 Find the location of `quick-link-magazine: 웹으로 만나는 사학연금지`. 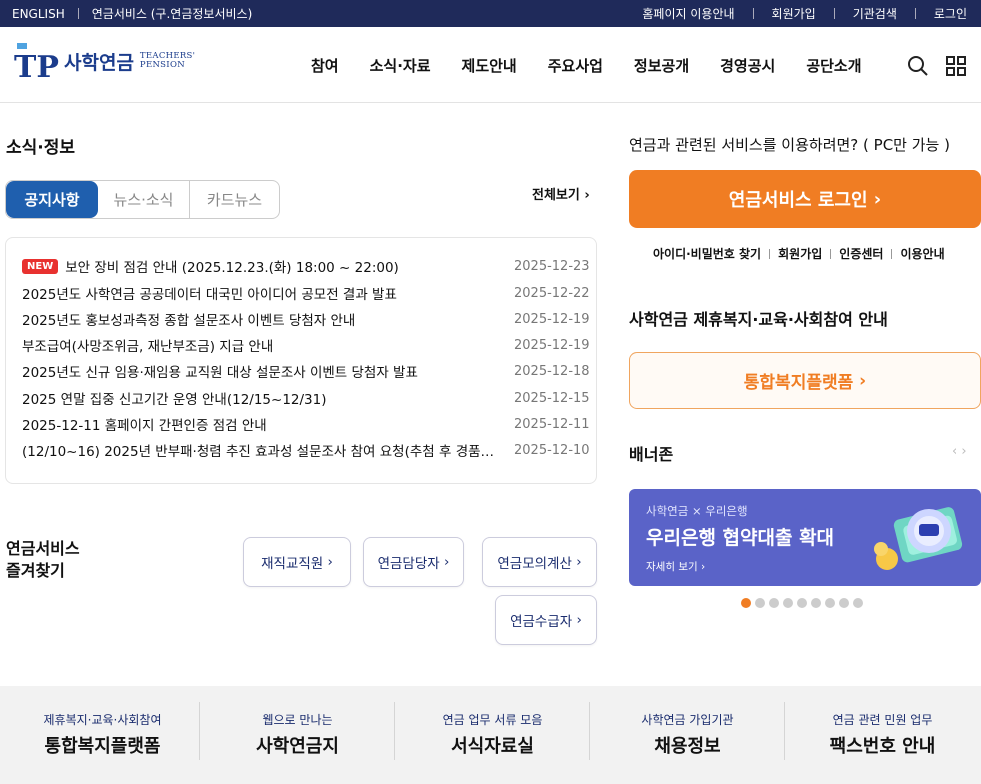

quick-link-magazine: 웹으로 만나는 사학연금지 is located at coordinates (297, 731).